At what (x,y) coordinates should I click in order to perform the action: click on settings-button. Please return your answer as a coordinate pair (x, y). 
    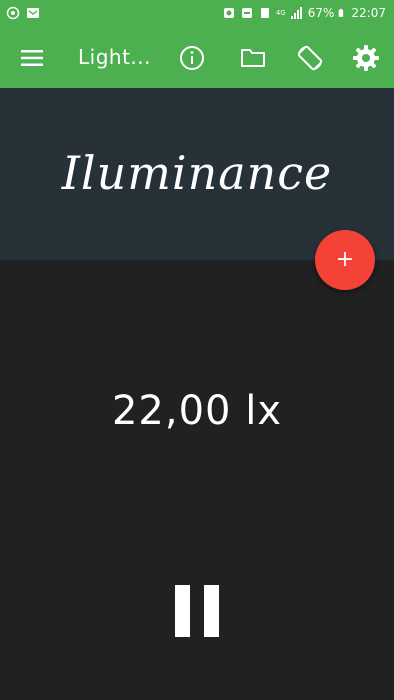
    Looking at the image, I should click on (366, 58).